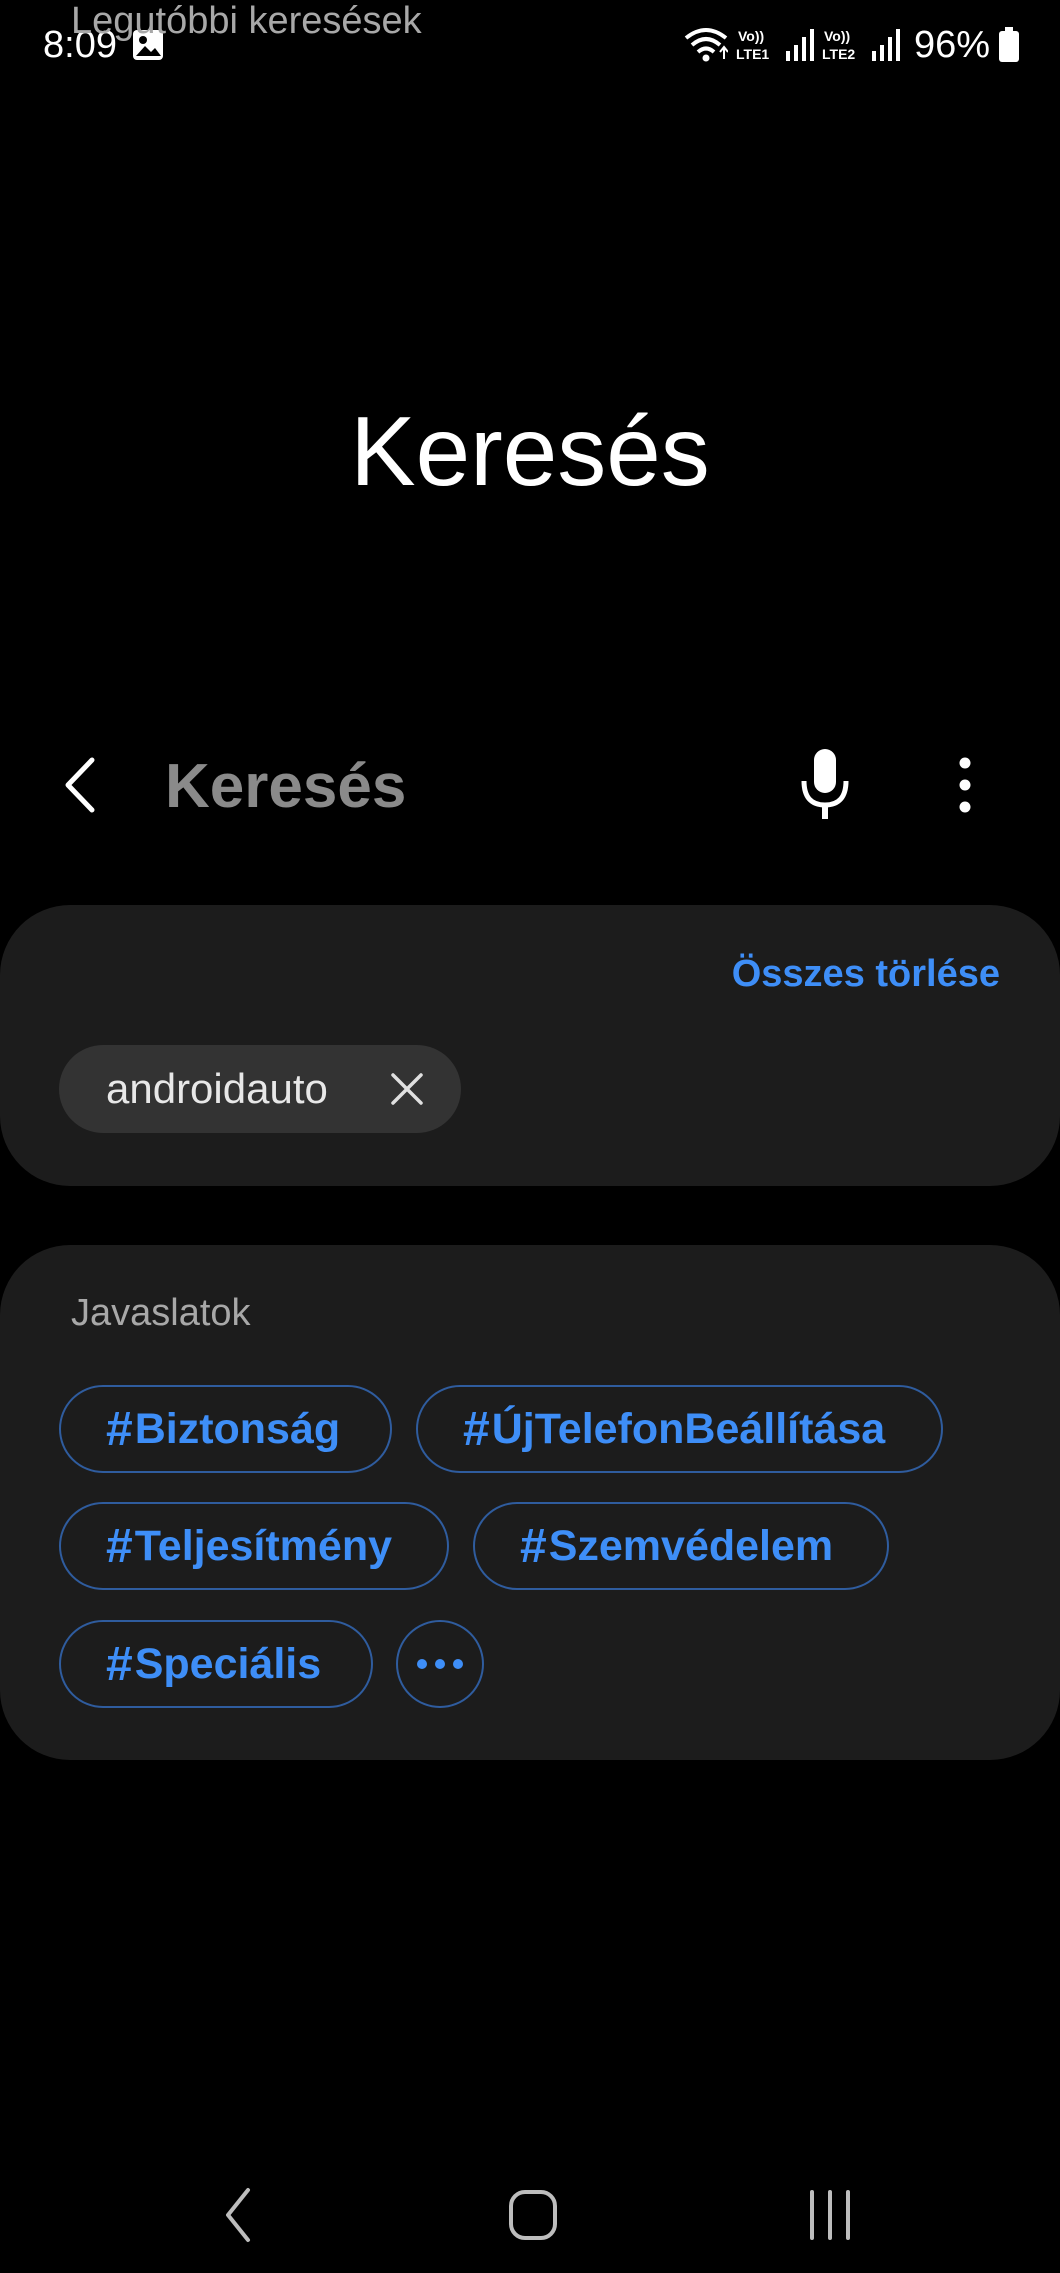 The height and width of the screenshot is (2273, 1060). What do you see at coordinates (445, 786) in the screenshot?
I see `search-input` at bounding box center [445, 786].